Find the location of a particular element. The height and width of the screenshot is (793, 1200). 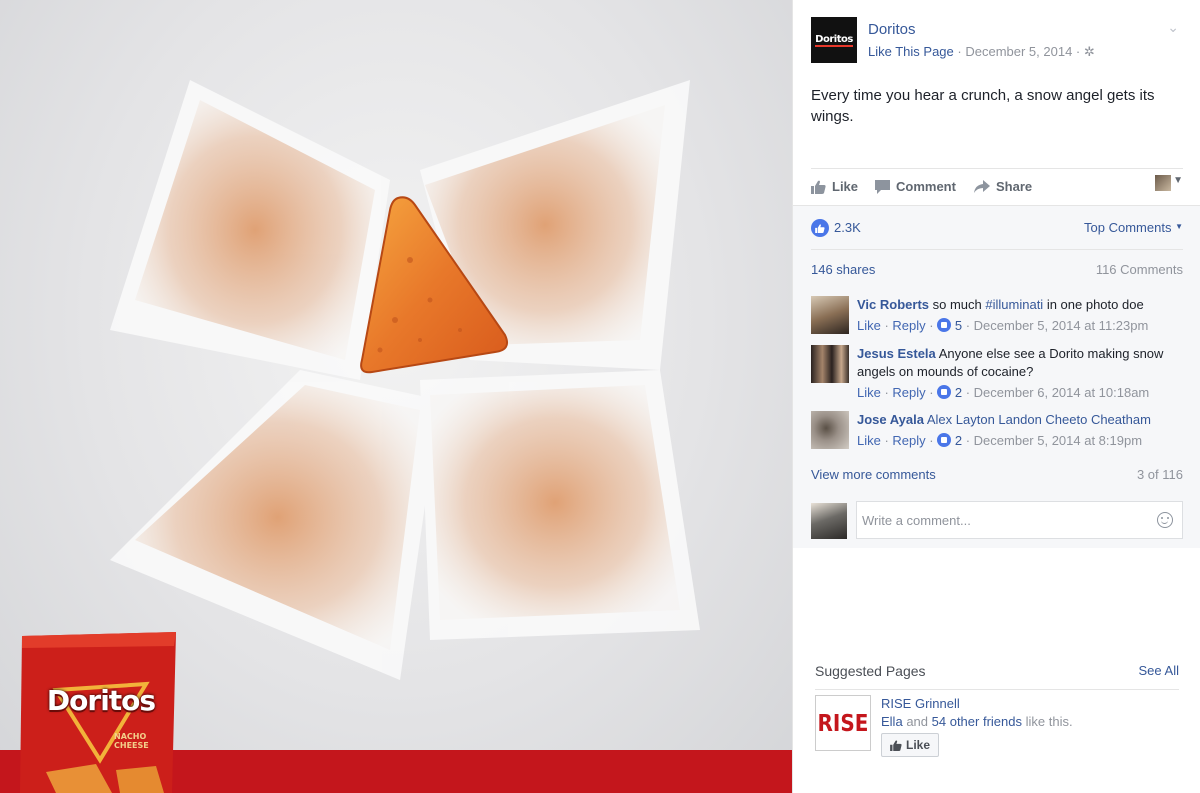

bag-flavor-line-2: CHEESE is located at coordinates (131, 745).